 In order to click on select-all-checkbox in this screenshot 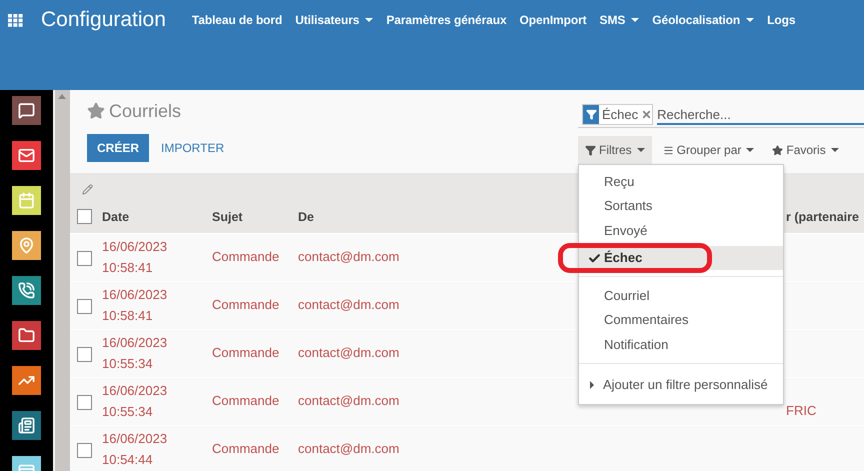, I will do `click(84, 216)`.